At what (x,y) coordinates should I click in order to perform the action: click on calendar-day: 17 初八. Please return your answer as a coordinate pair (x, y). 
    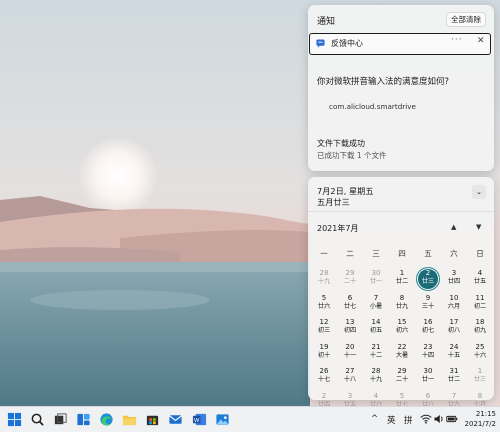
    Looking at the image, I should click on (454, 329).